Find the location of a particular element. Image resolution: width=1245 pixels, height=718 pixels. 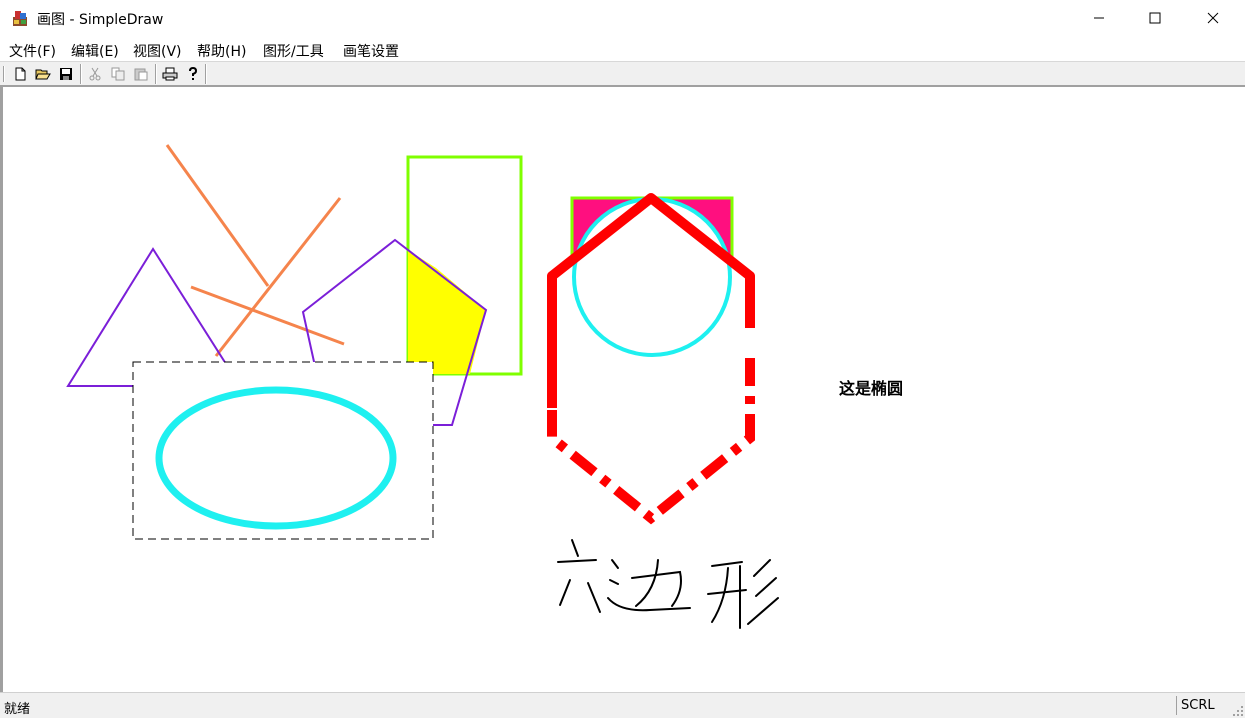

handwritten-hexagon-text is located at coordinates (668, 584).